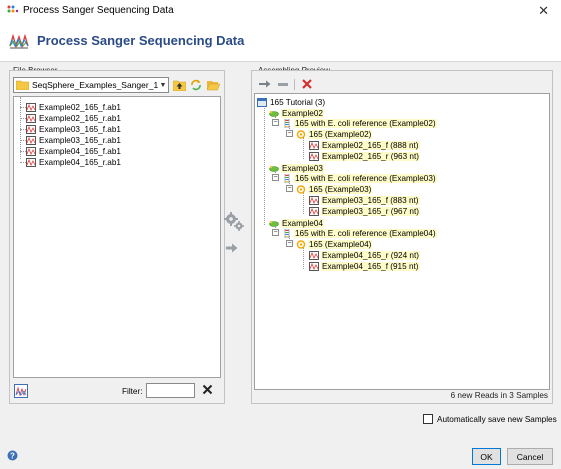  What do you see at coordinates (21, 391) in the screenshot?
I see `chromatogram-view-button` at bounding box center [21, 391].